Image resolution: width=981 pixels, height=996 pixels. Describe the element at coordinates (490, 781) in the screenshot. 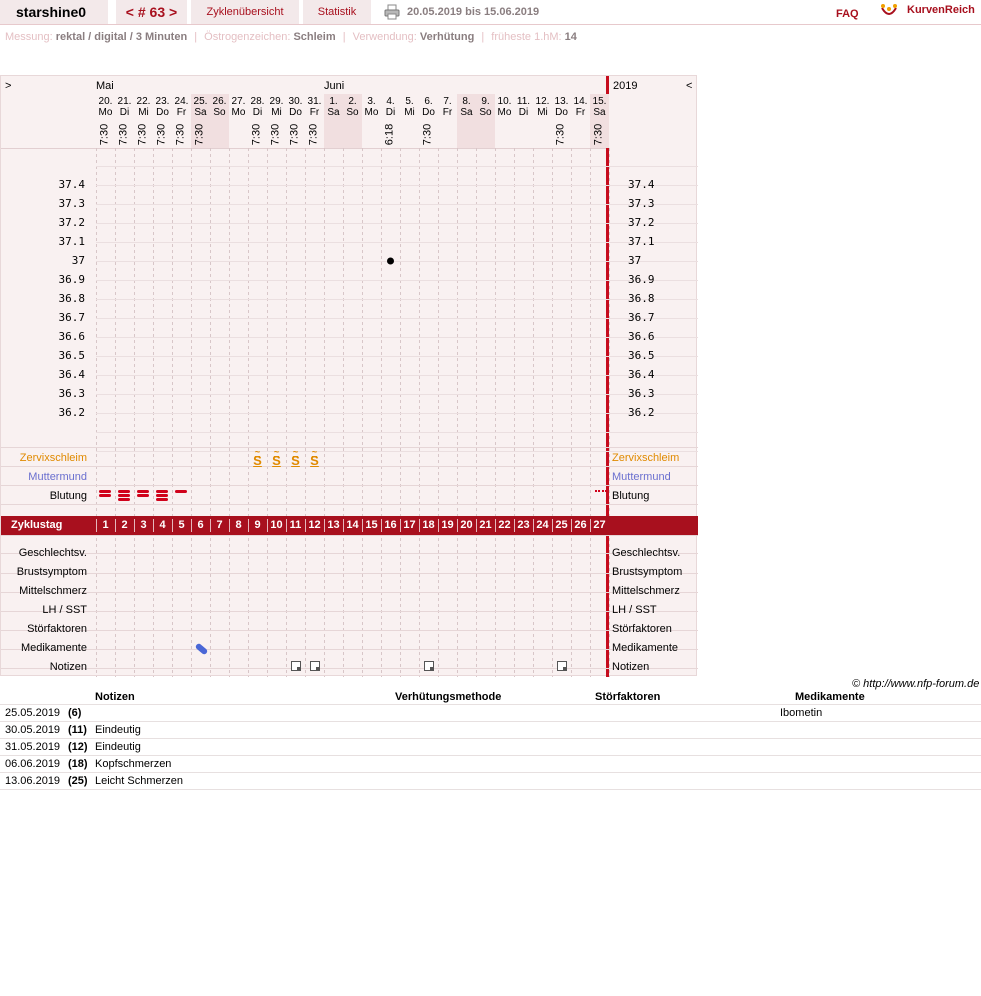

I see `table-row: 13.06.2019 (25) Leicht Schmerzen` at that location.